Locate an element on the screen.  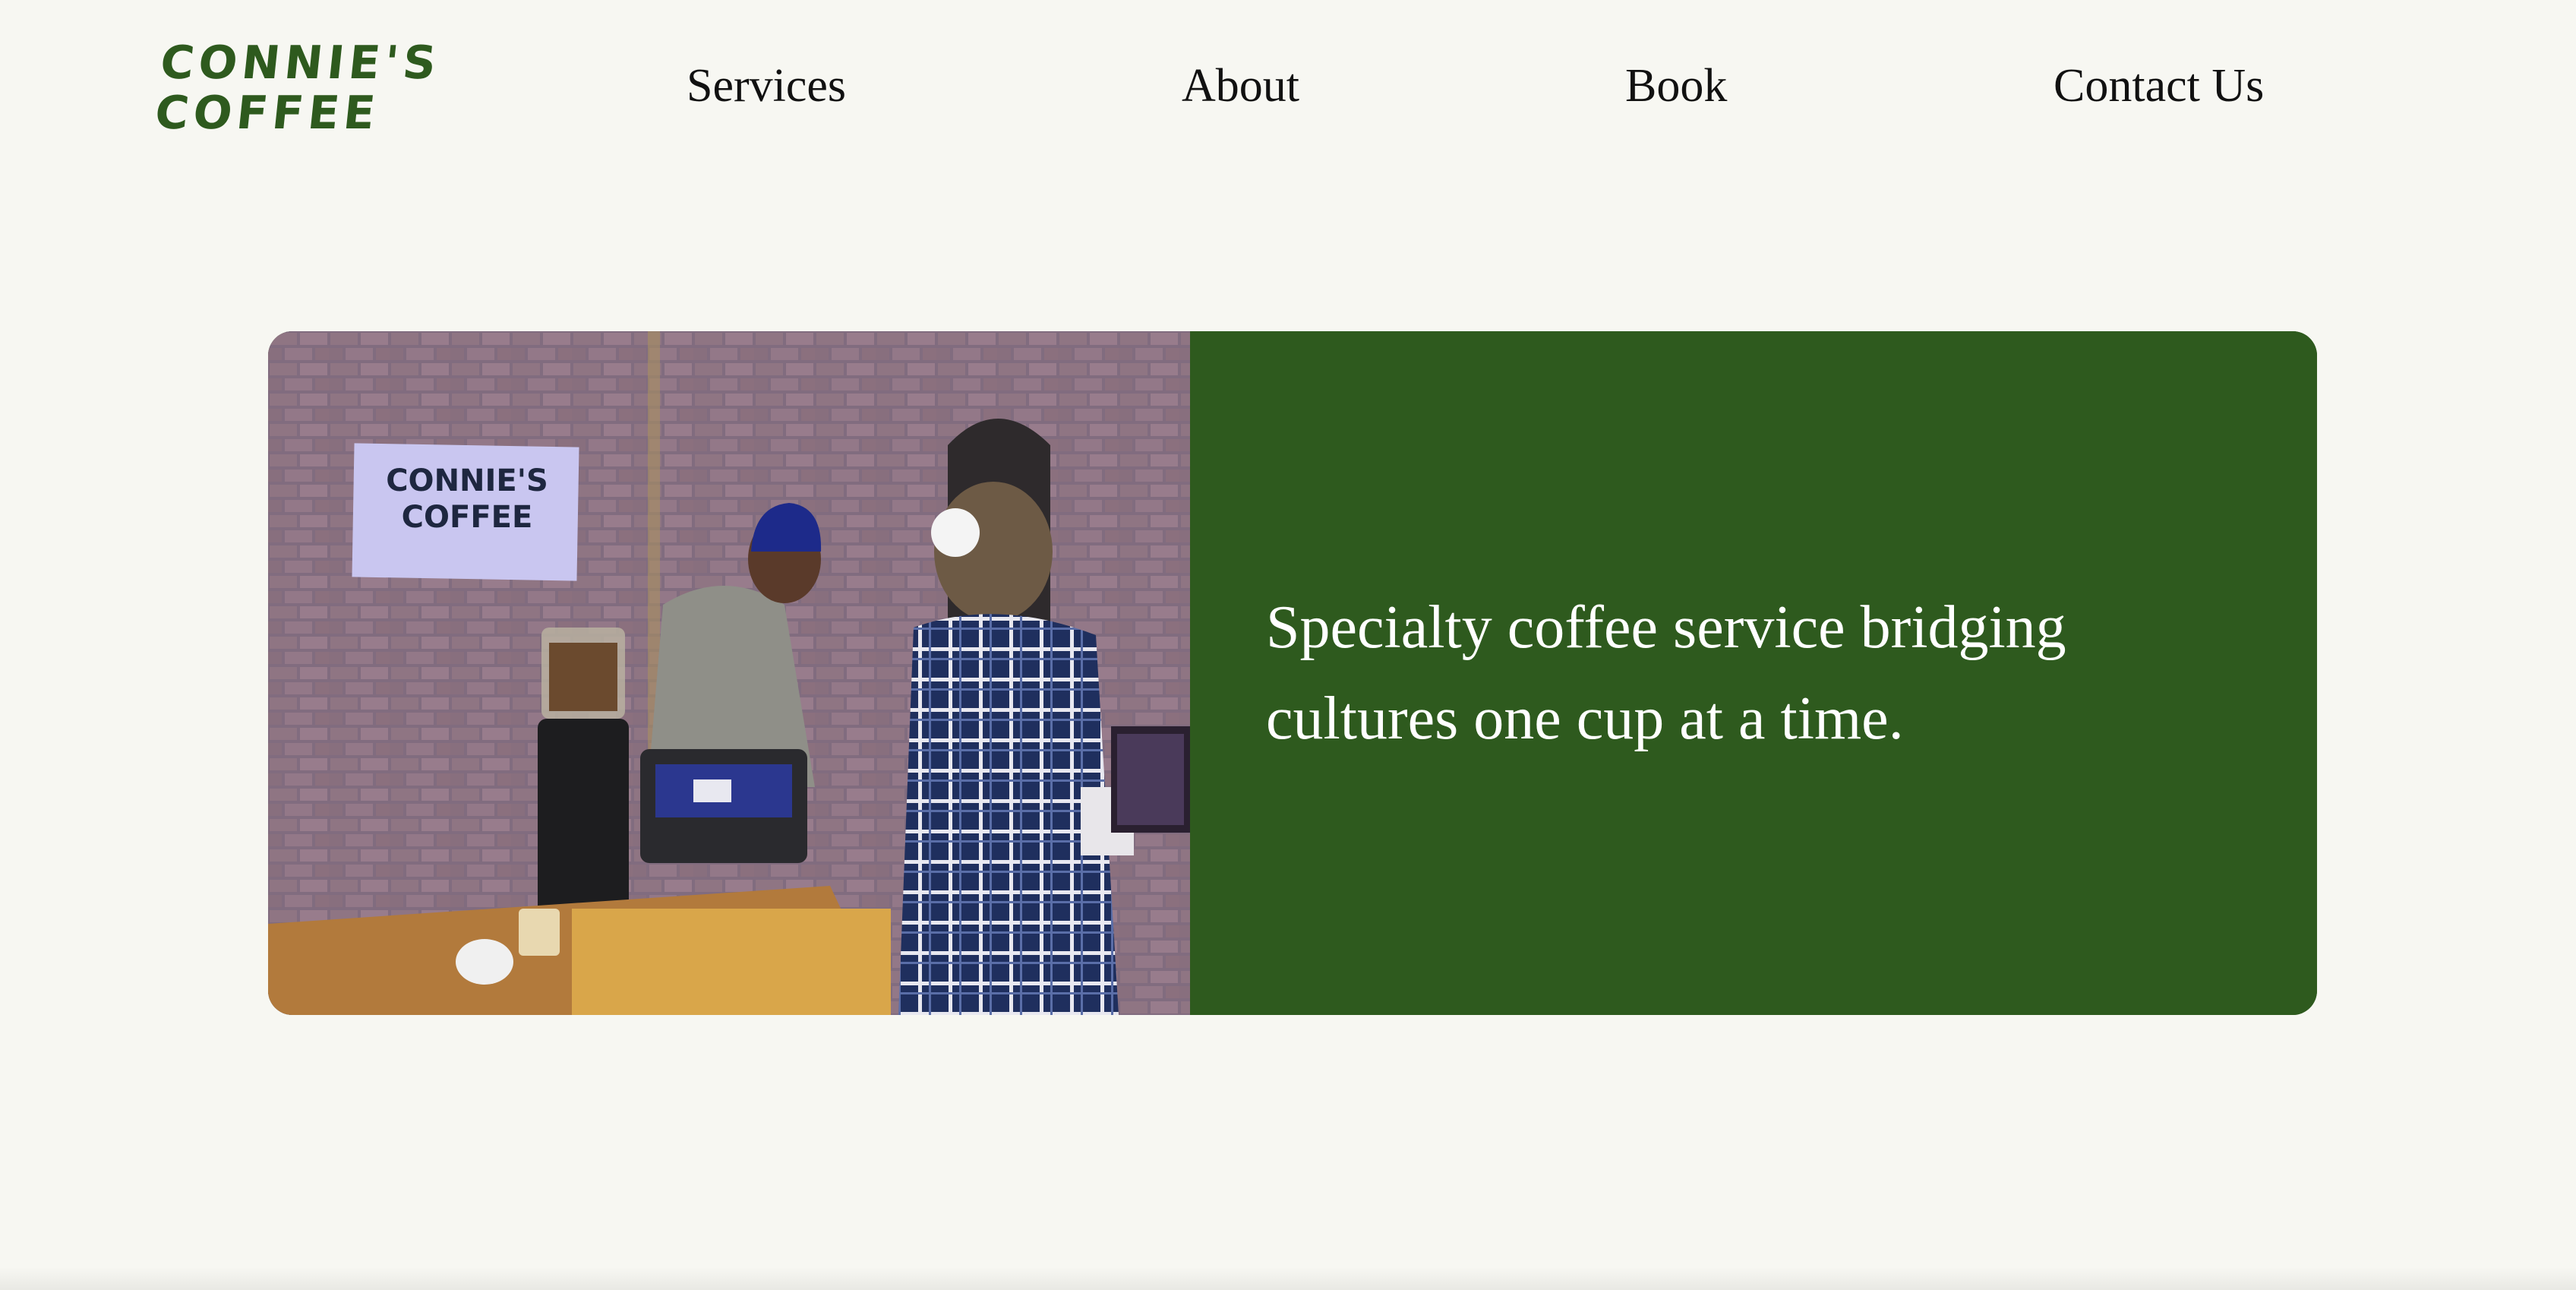
nav-link-contact: Contact Us is located at coordinates (2159, 86).